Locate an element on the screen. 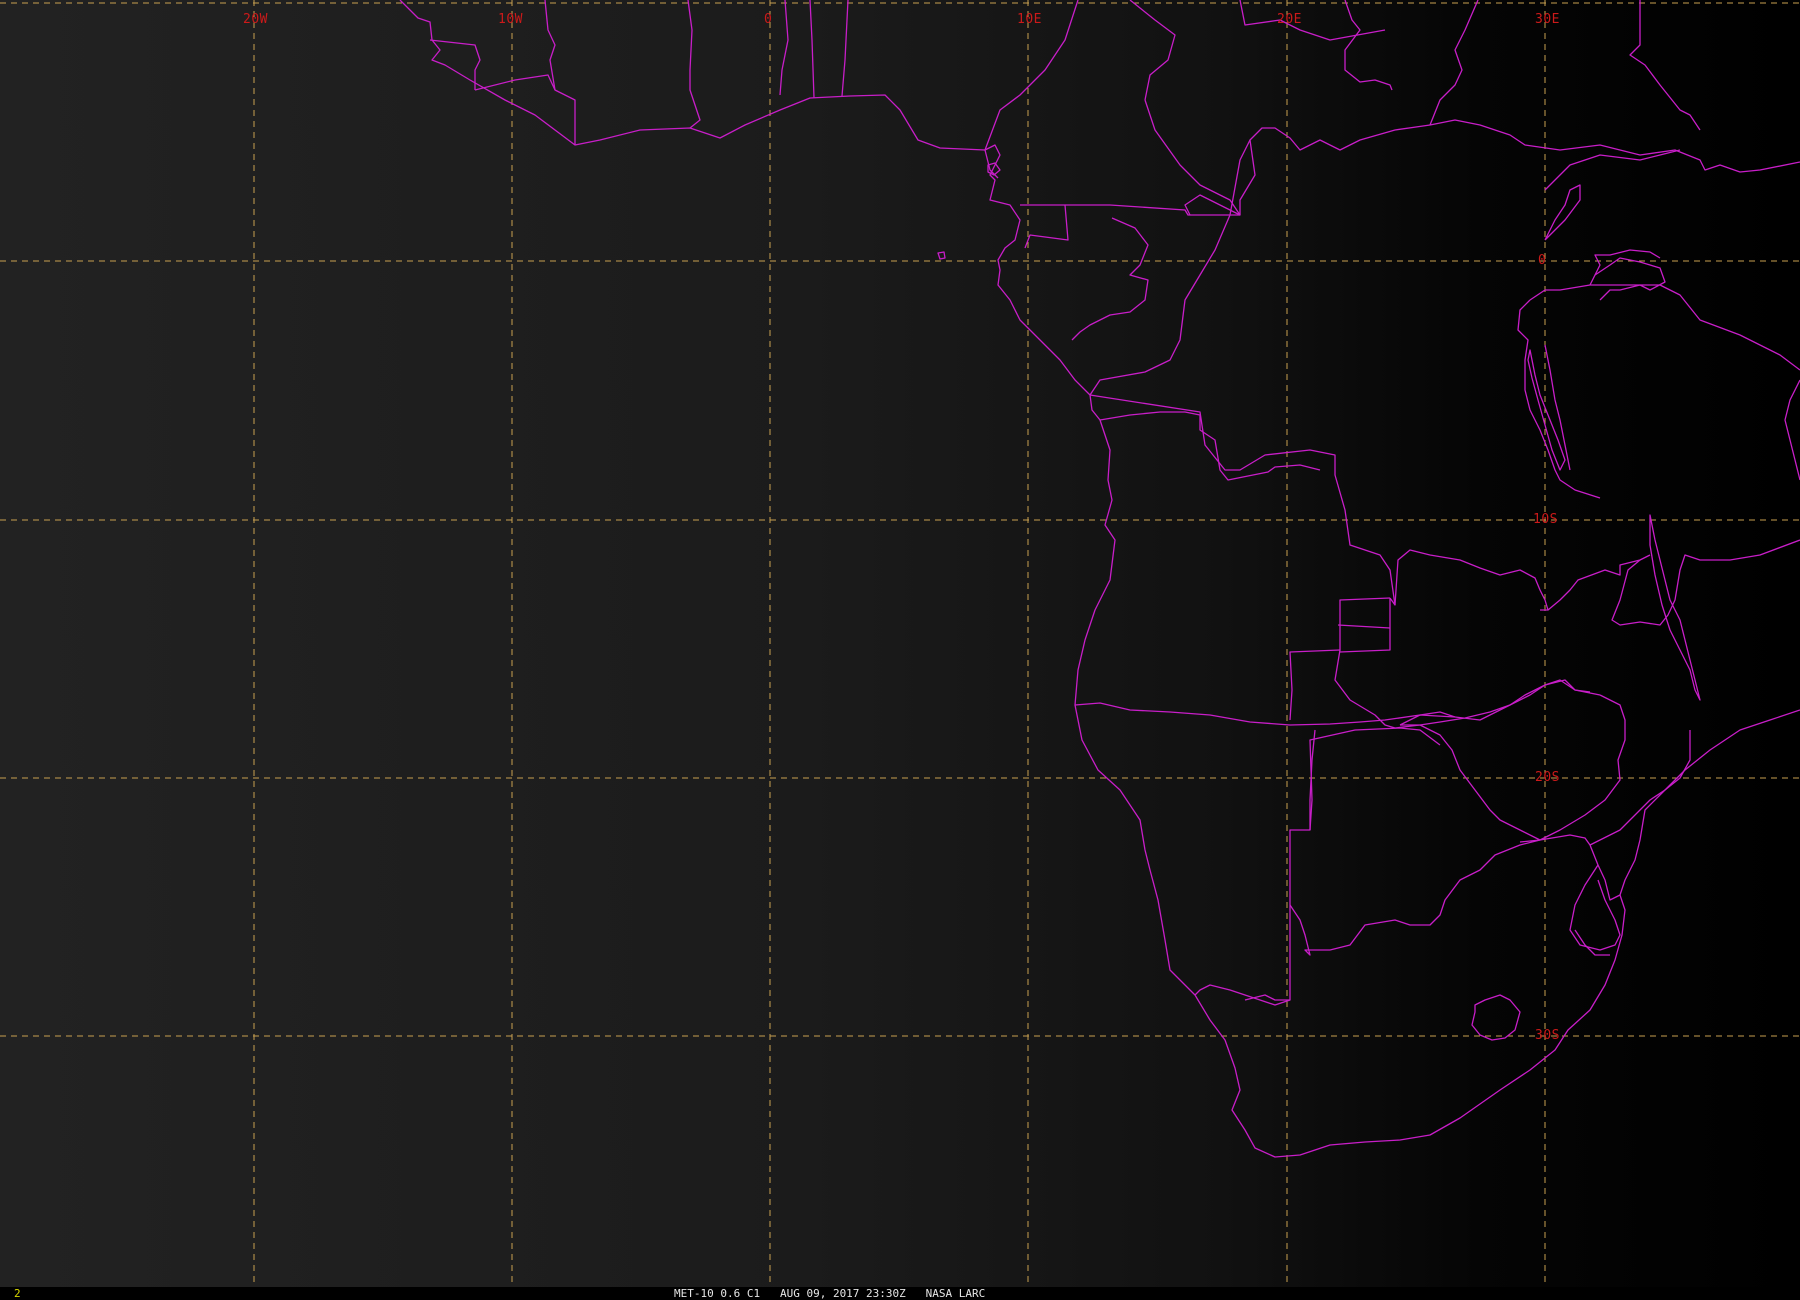 The height and width of the screenshot is (1300, 1800). lat-label-0: 0 is located at coordinates (1542, 260).